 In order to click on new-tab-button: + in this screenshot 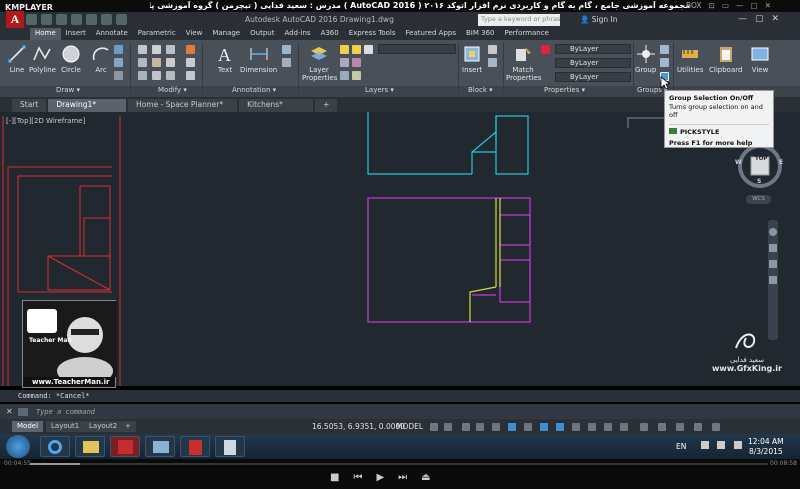, I will do `click(326, 105)`.